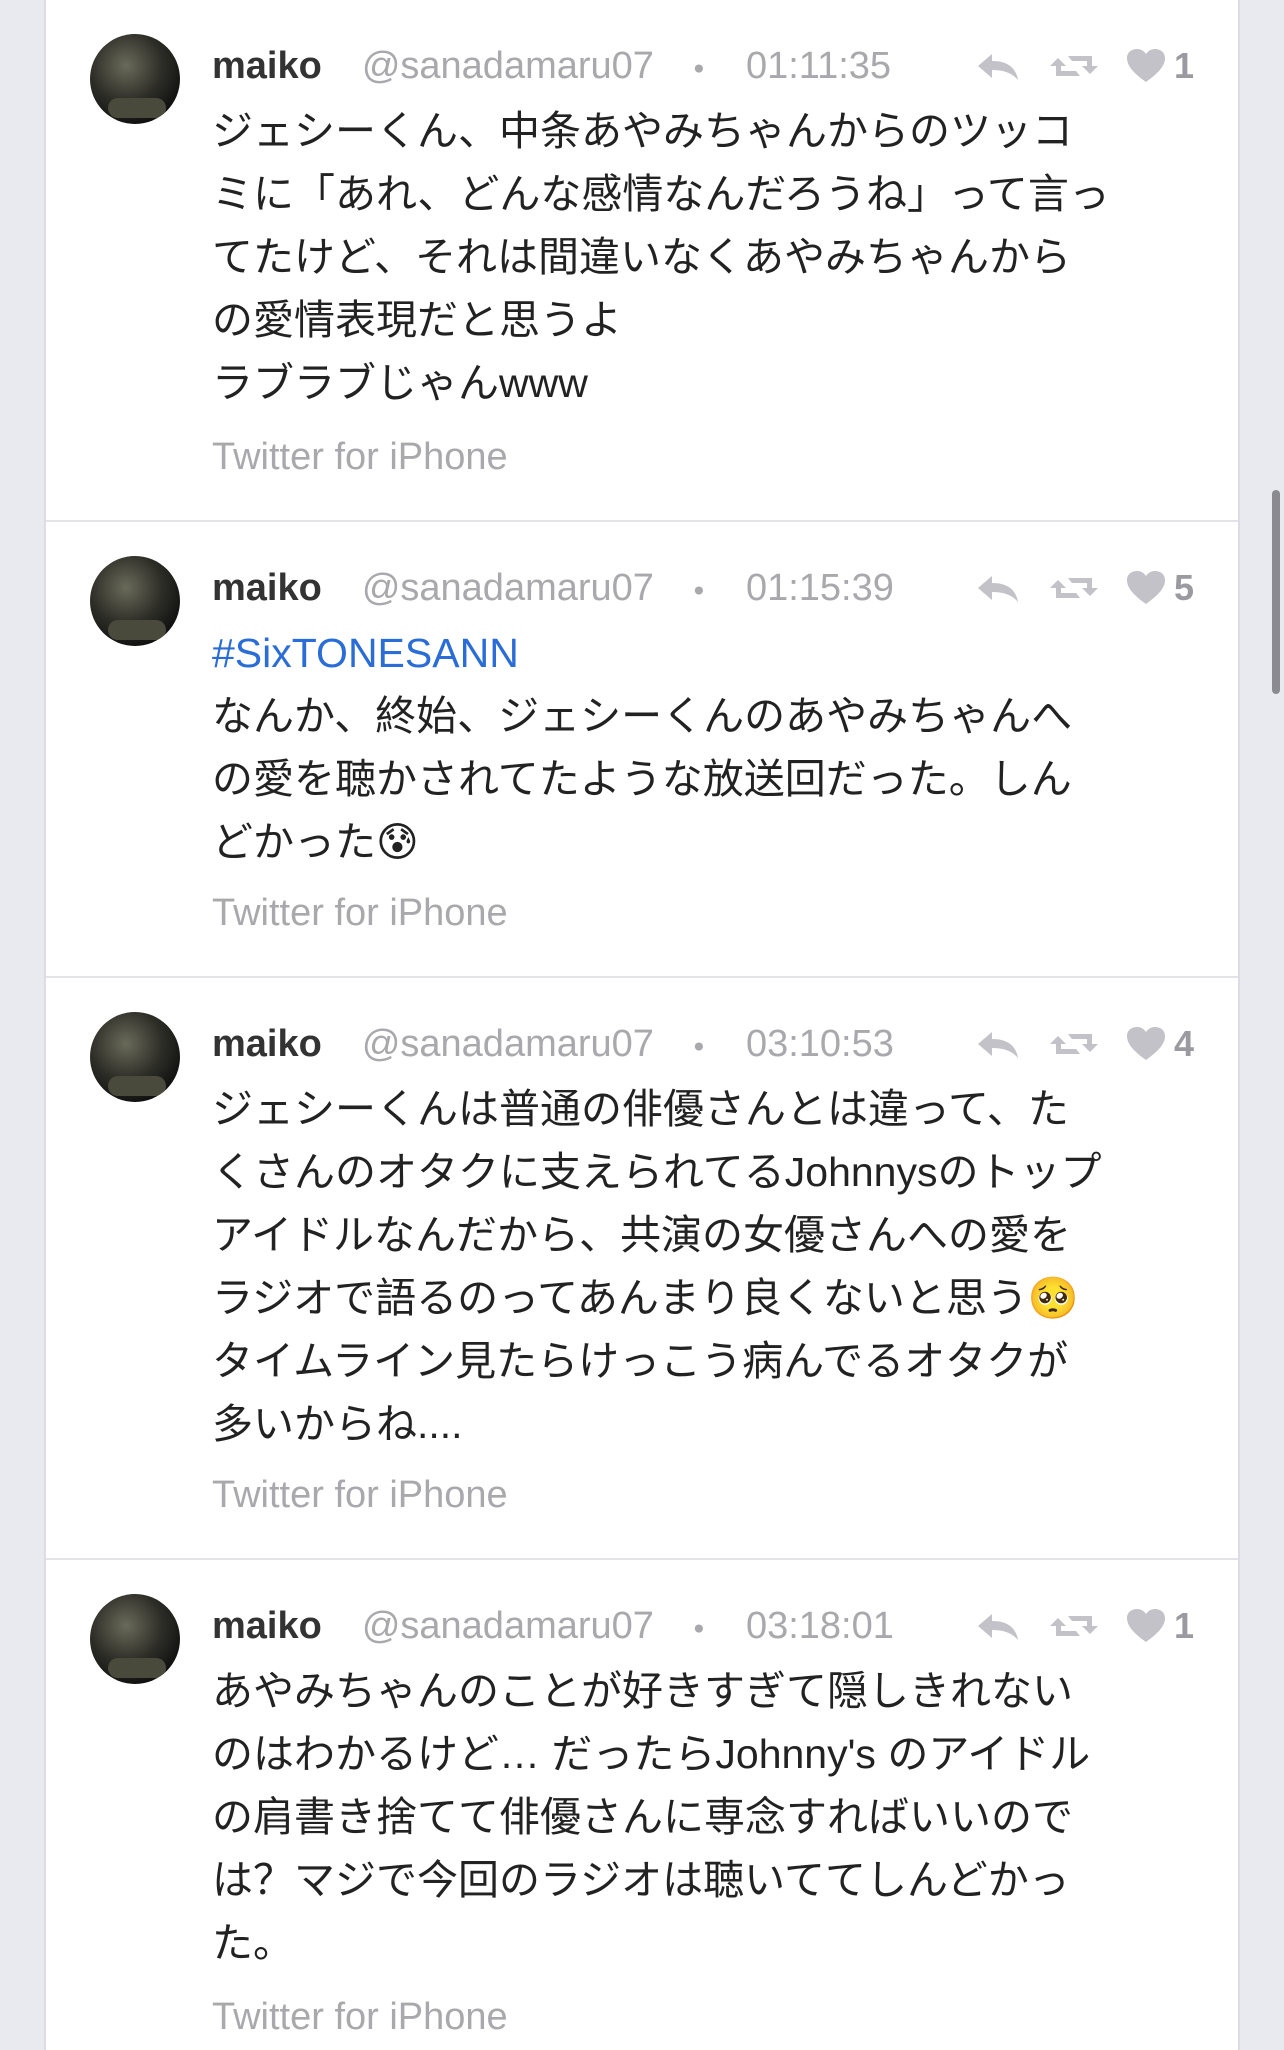 Image resolution: width=1284 pixels, height=2050 pixels. I want to click on tweet-line: ラジオで語るのってあんまり良くないと思う🥺, so click(645, 1298).